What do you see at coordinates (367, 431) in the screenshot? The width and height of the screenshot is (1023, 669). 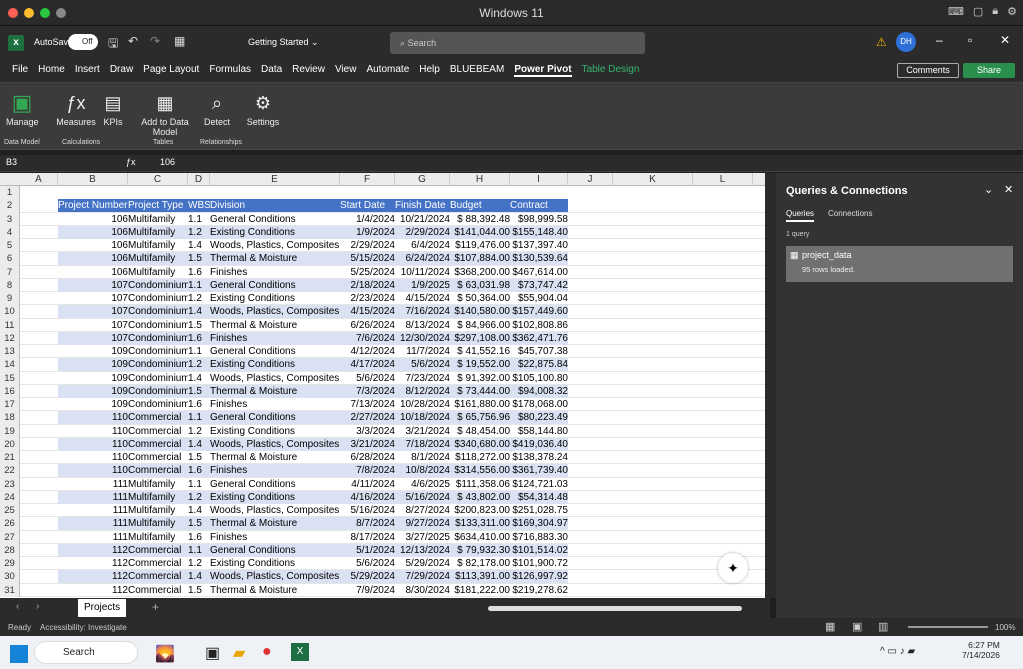 I see `cell: 3/3/2024` at bounding box center [367, 431].